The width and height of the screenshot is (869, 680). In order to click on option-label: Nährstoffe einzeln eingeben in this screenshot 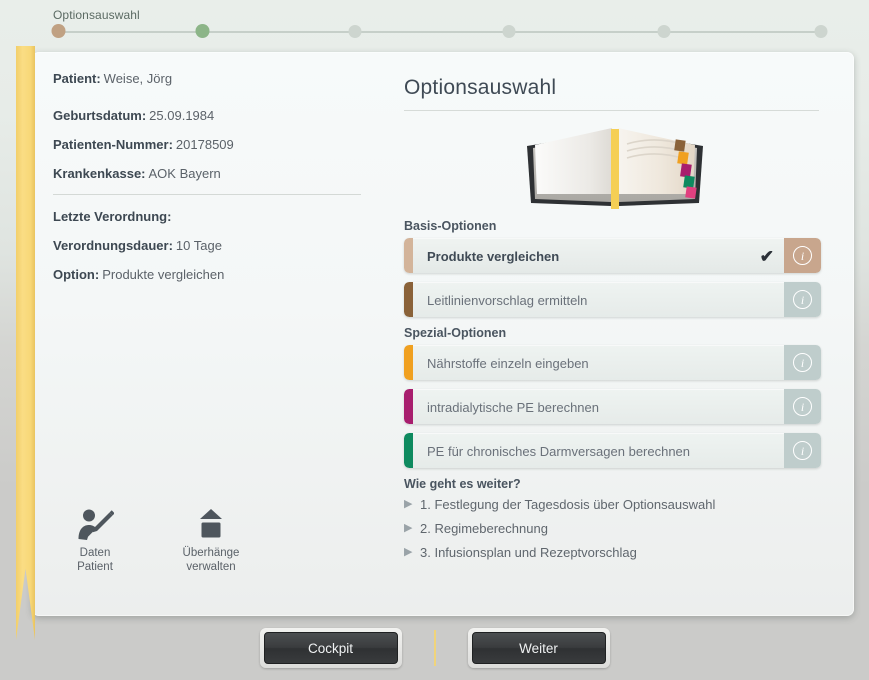, I will do `click(508, 363)`.